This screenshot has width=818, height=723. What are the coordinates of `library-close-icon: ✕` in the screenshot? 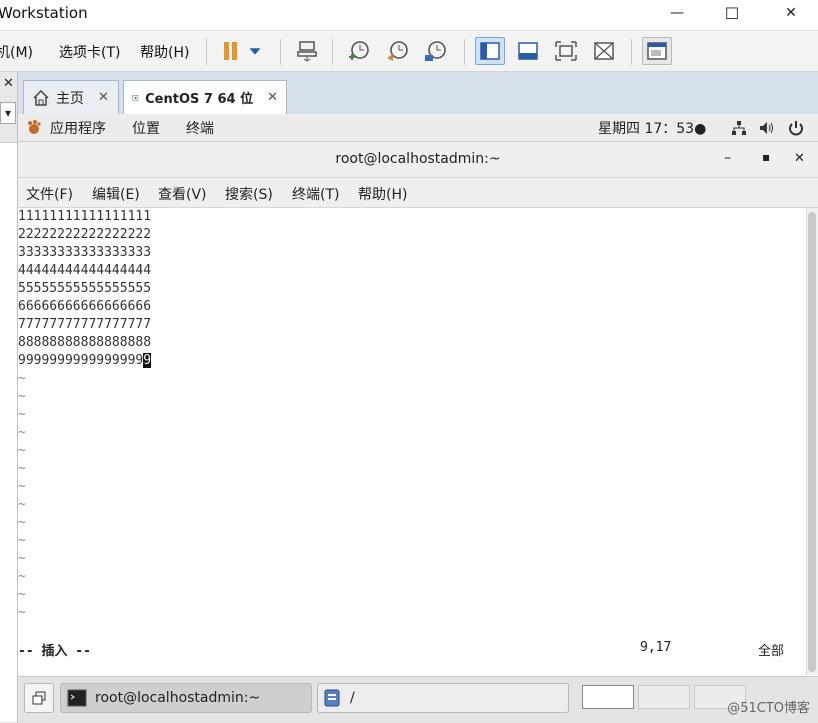 It's located at (8, 83).